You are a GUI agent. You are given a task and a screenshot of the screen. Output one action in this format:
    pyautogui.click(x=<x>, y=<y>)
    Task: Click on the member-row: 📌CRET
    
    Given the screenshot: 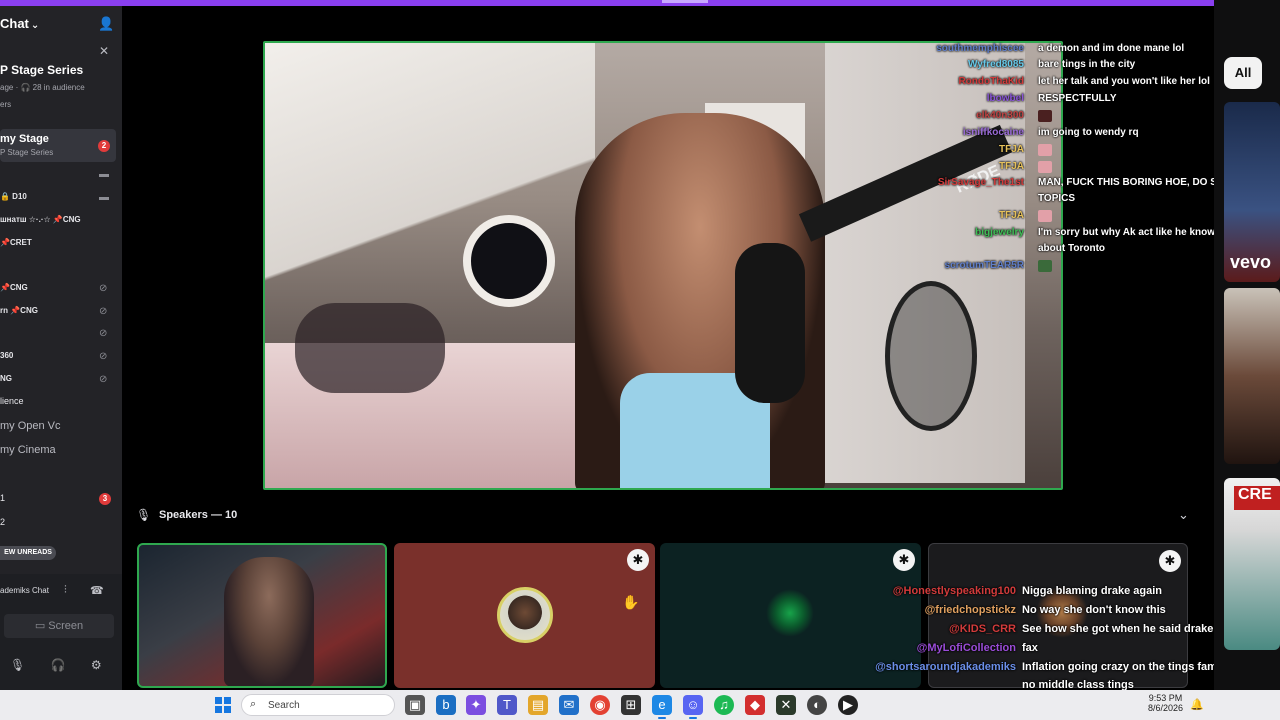 What is the action you would take?
    pyautogui.click(x=16, y=242)
    